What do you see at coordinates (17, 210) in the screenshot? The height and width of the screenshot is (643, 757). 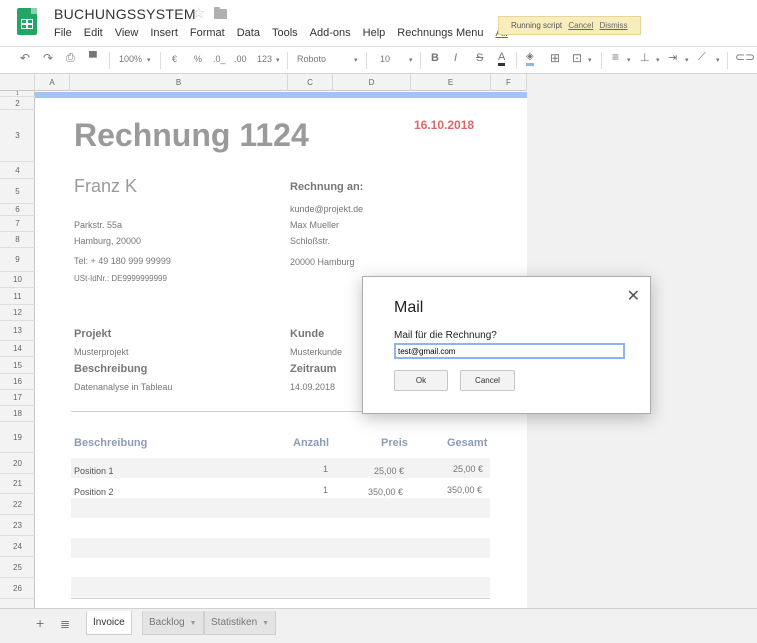 I see `row-header: 6` at bounding box center [17, 210].